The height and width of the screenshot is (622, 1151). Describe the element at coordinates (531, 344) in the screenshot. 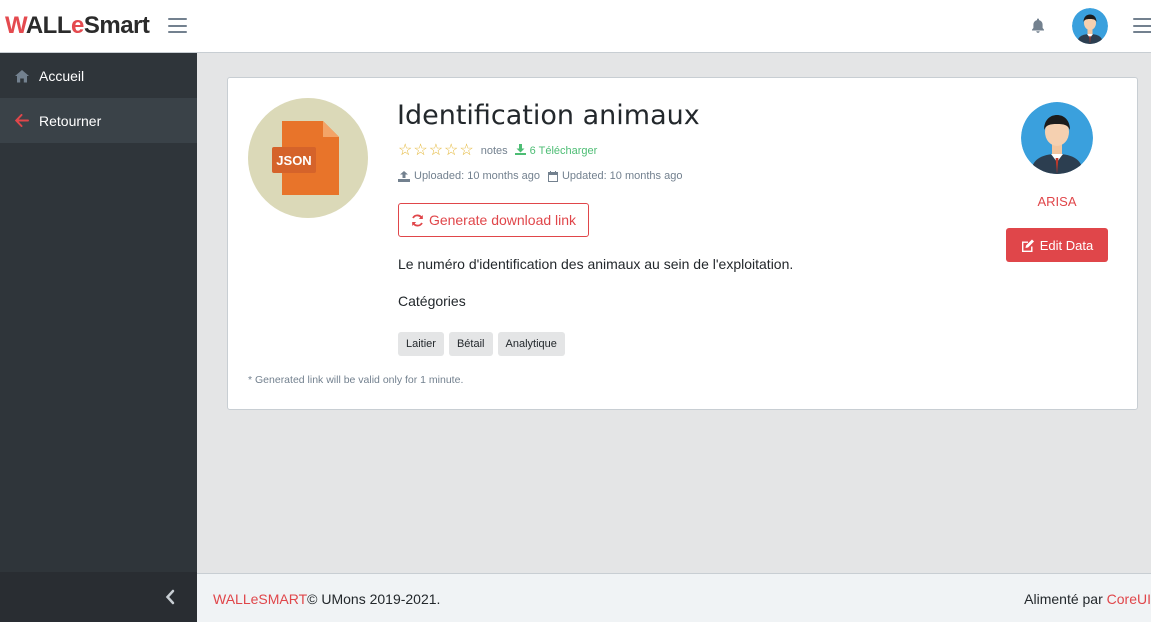

I see `category-tag: Analytique` at that location.